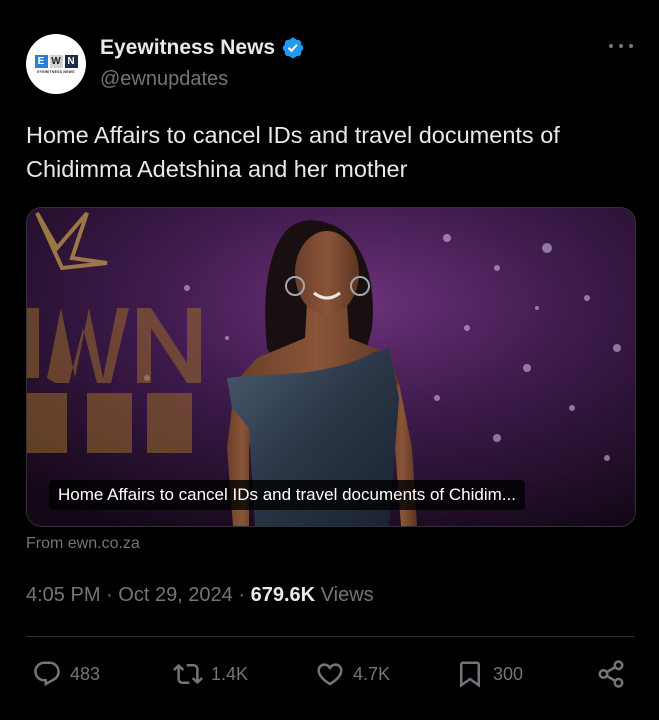 Image resolution: width=659 pixels, height=720 pixels. What do you see at coordinates (56, 71) in the screenshot?
I see `ewn-logo-tagline: EYEWITNESS NEWS` at bounding box center [56, 71].